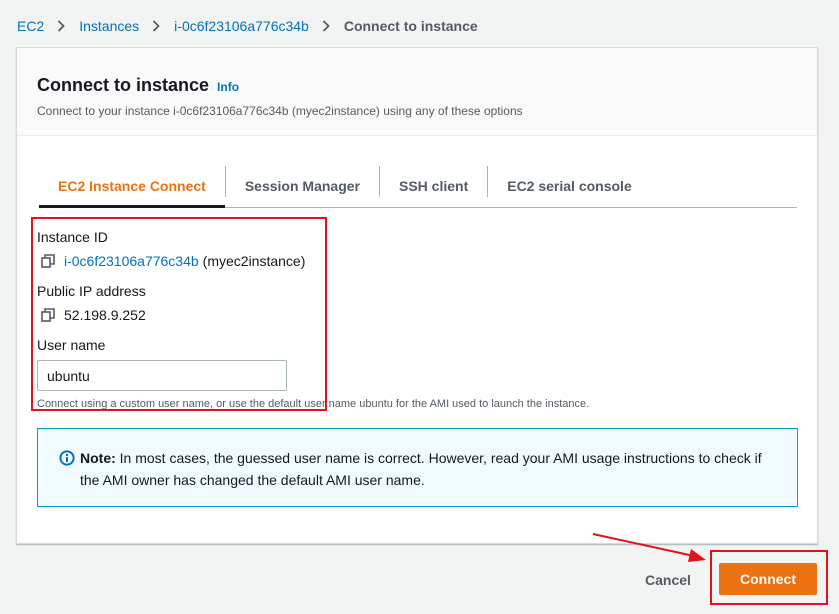 The image size is (839, 614). I want to click on tab-session-manager: Session Manager, so click(302, 185).